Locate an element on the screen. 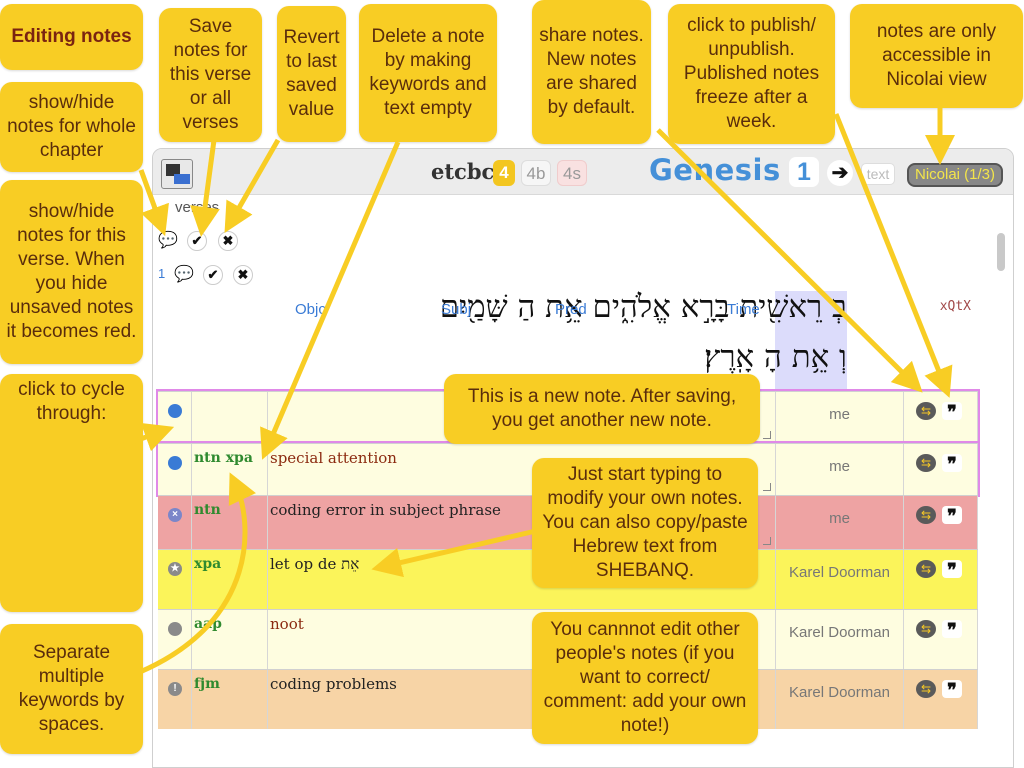  clause-type-label: xQtX is located at coordinates (955, 306).